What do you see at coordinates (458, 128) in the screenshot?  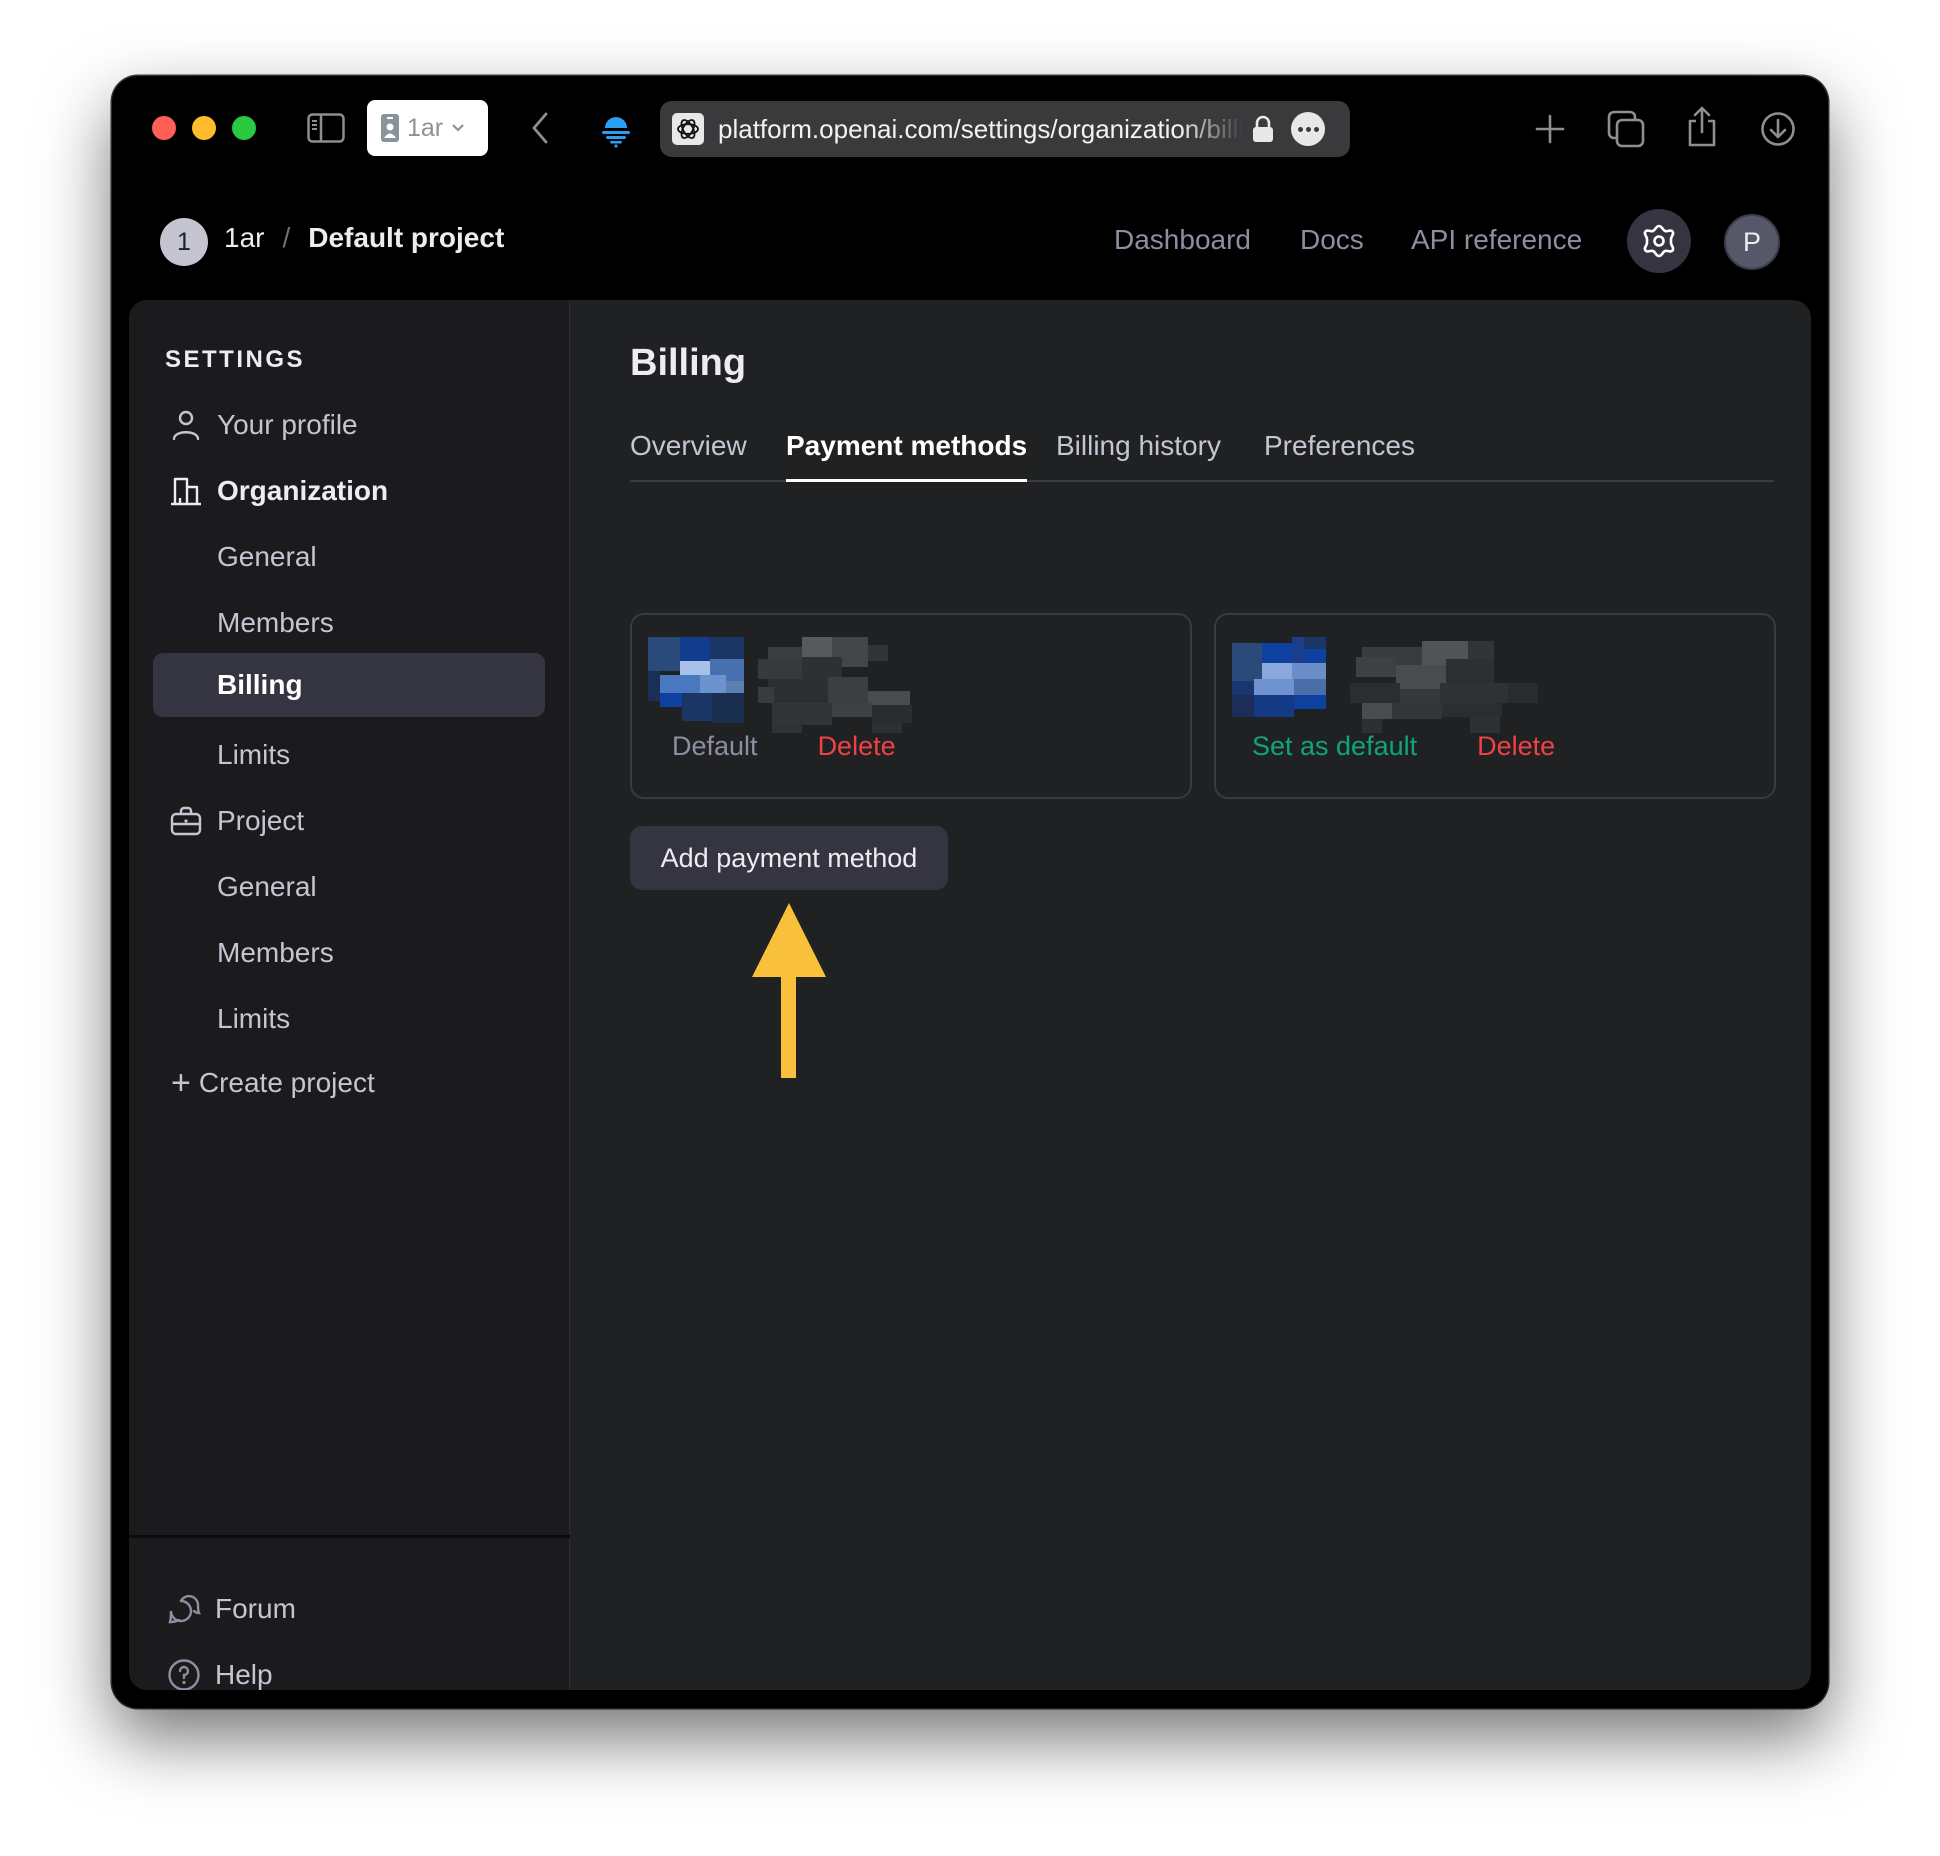 I see `chevron-down-icon` at bounding box center [458, 128].